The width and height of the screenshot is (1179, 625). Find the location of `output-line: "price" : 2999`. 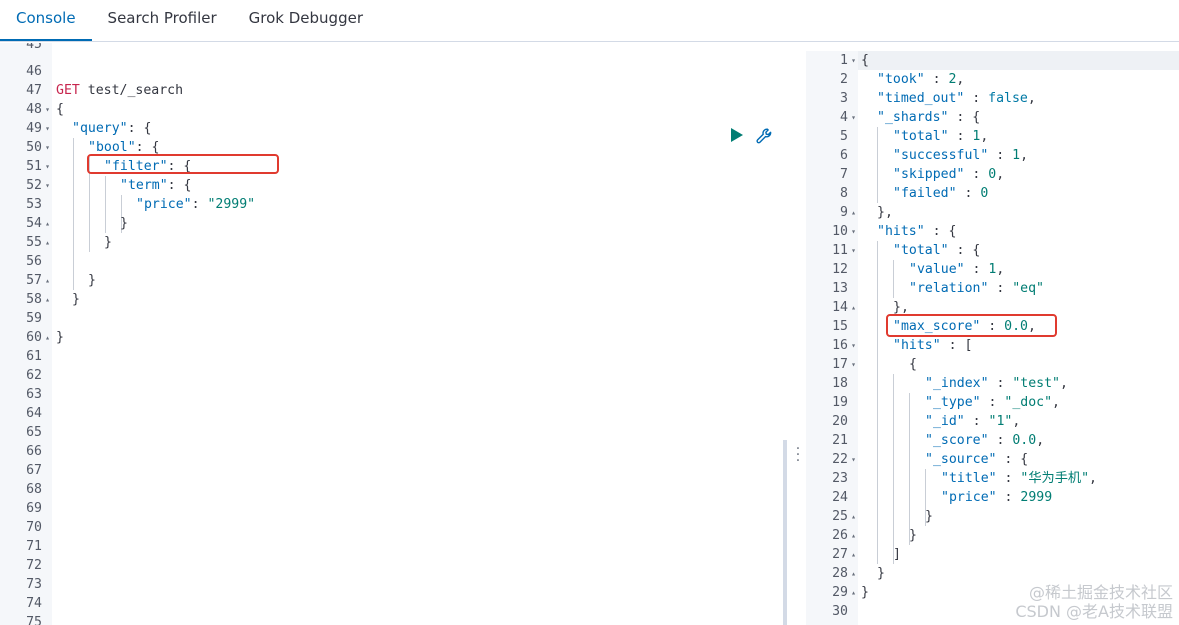

output-line: "price" : 2999 is located at coordinates (997, 497).